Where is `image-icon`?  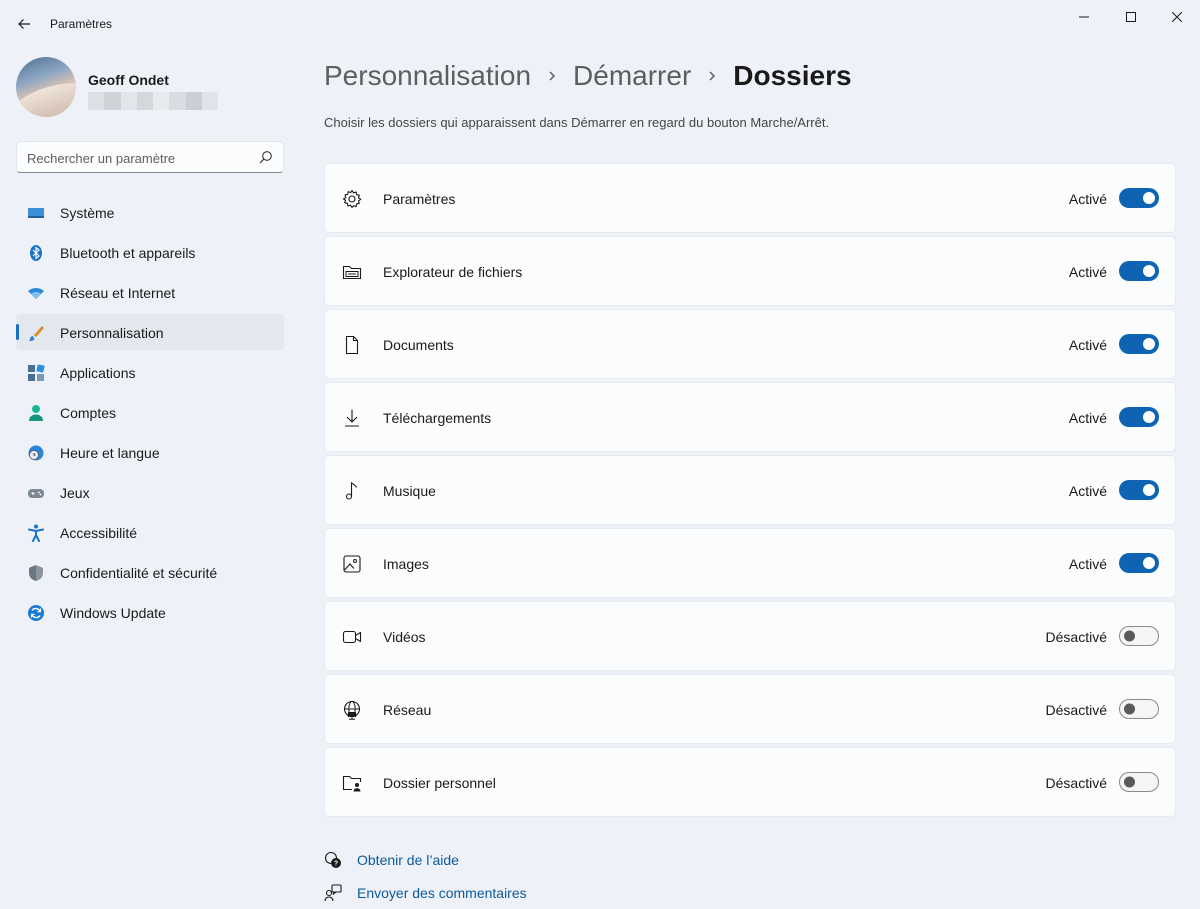
image-icon is located at coordinates (352, 564).